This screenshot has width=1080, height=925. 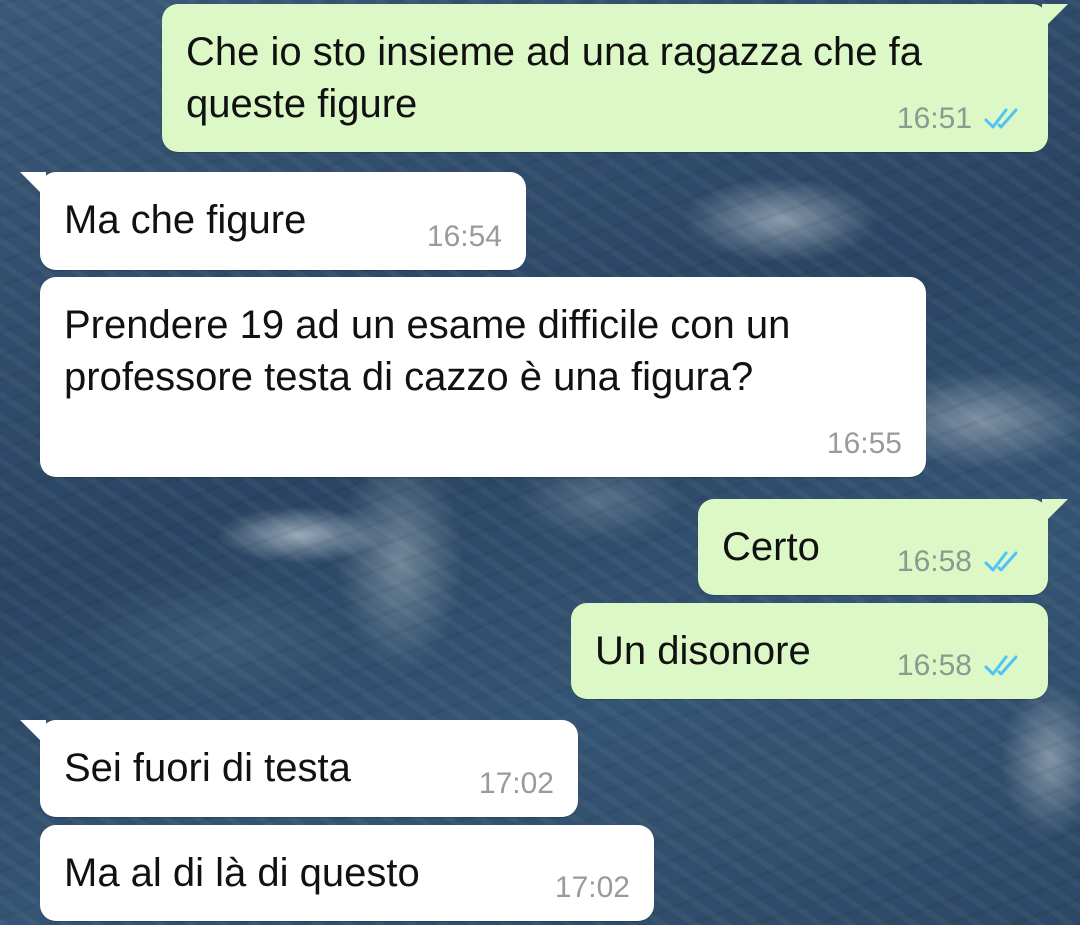 What do you see at coordinates (185, 220) in the screenshot?
I see `message-text: Ma che figure` at bounding box center [185, 220].